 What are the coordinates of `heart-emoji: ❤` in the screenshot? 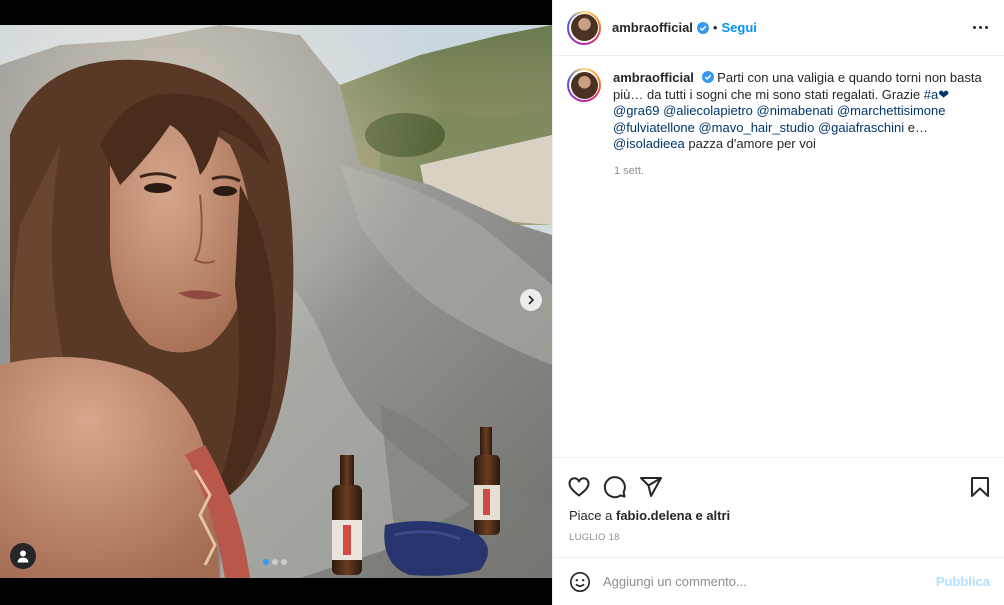 It's located at (944, 94).